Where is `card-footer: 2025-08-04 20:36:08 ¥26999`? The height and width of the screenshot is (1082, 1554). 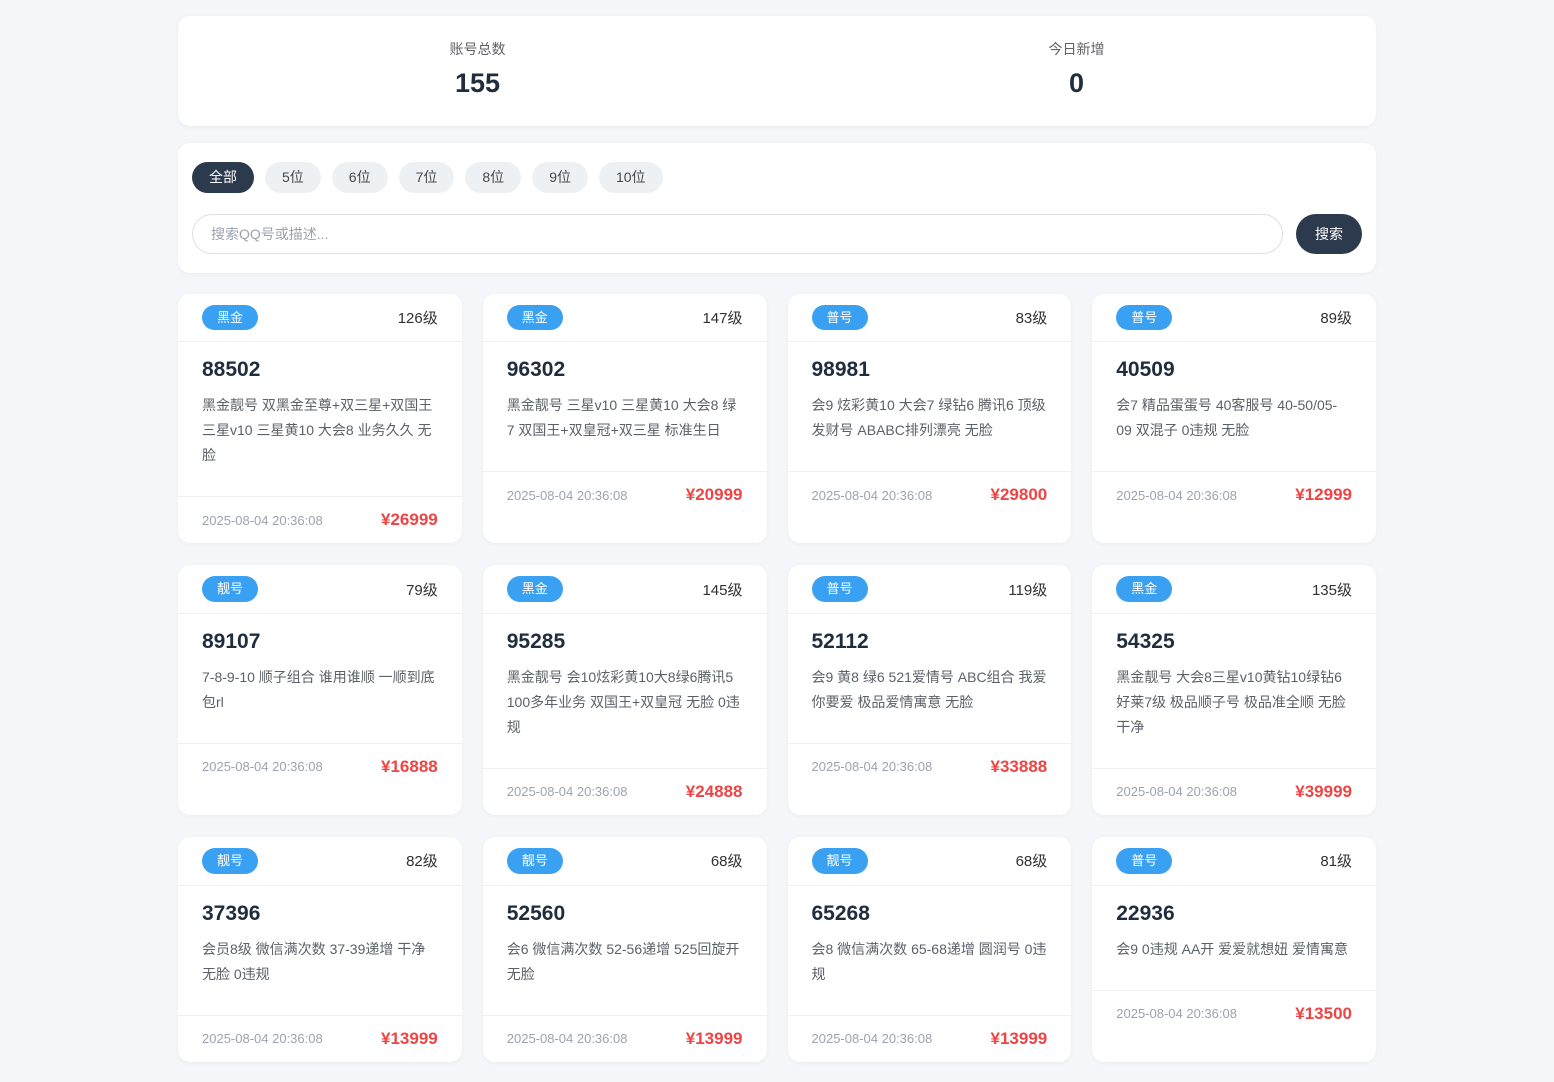 card-footer: 2025-08-04 20:36:08 ¥26999 is located at coordinates (320, 519).